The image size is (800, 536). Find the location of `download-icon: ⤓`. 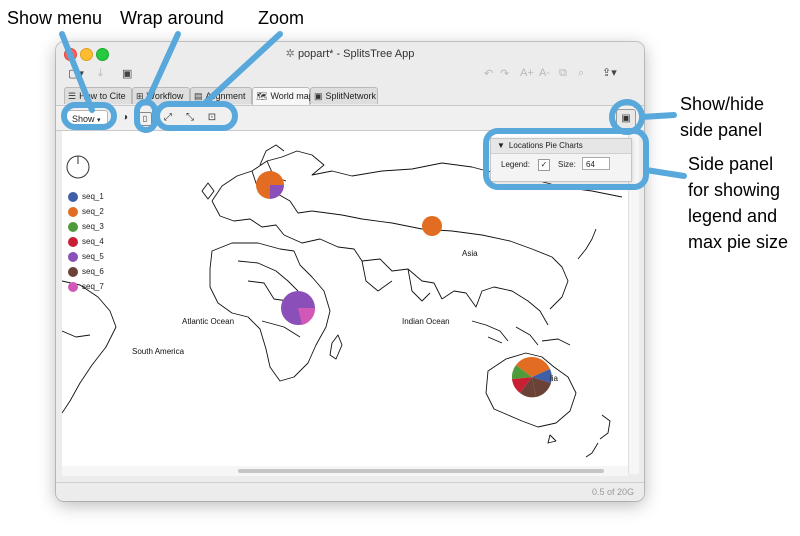

download-icon: ⤓ is located at coordinates (100, 73).